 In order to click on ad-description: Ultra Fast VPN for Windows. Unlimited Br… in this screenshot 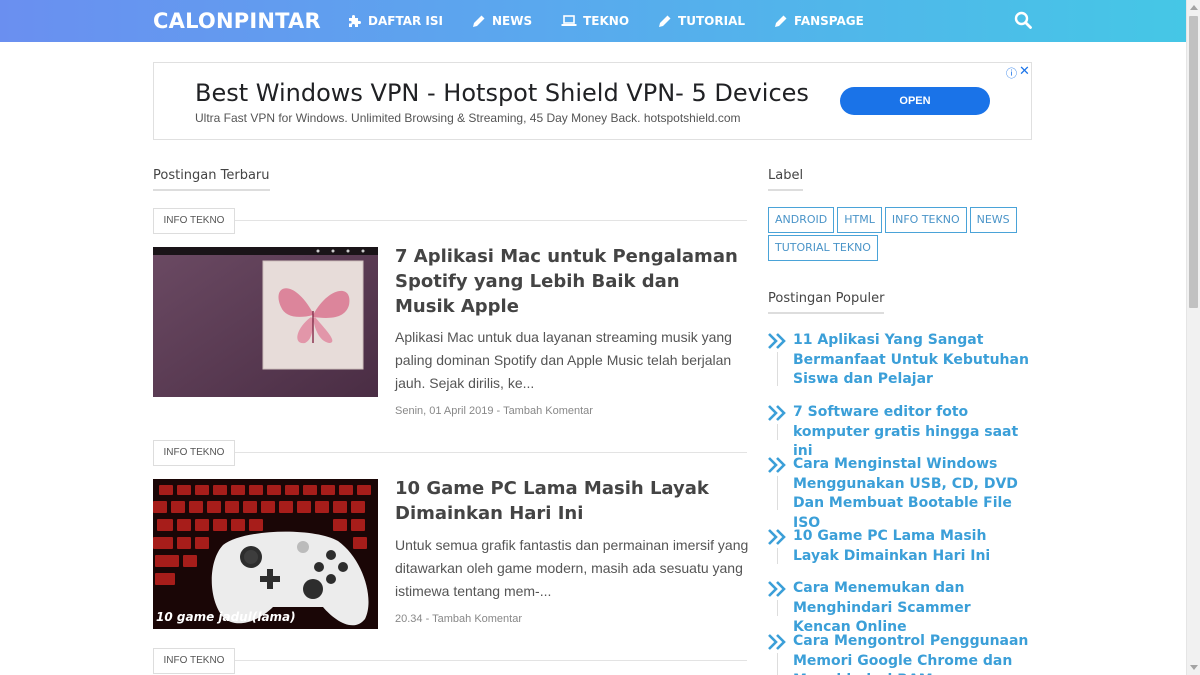, I will do `click(468, 118)`.